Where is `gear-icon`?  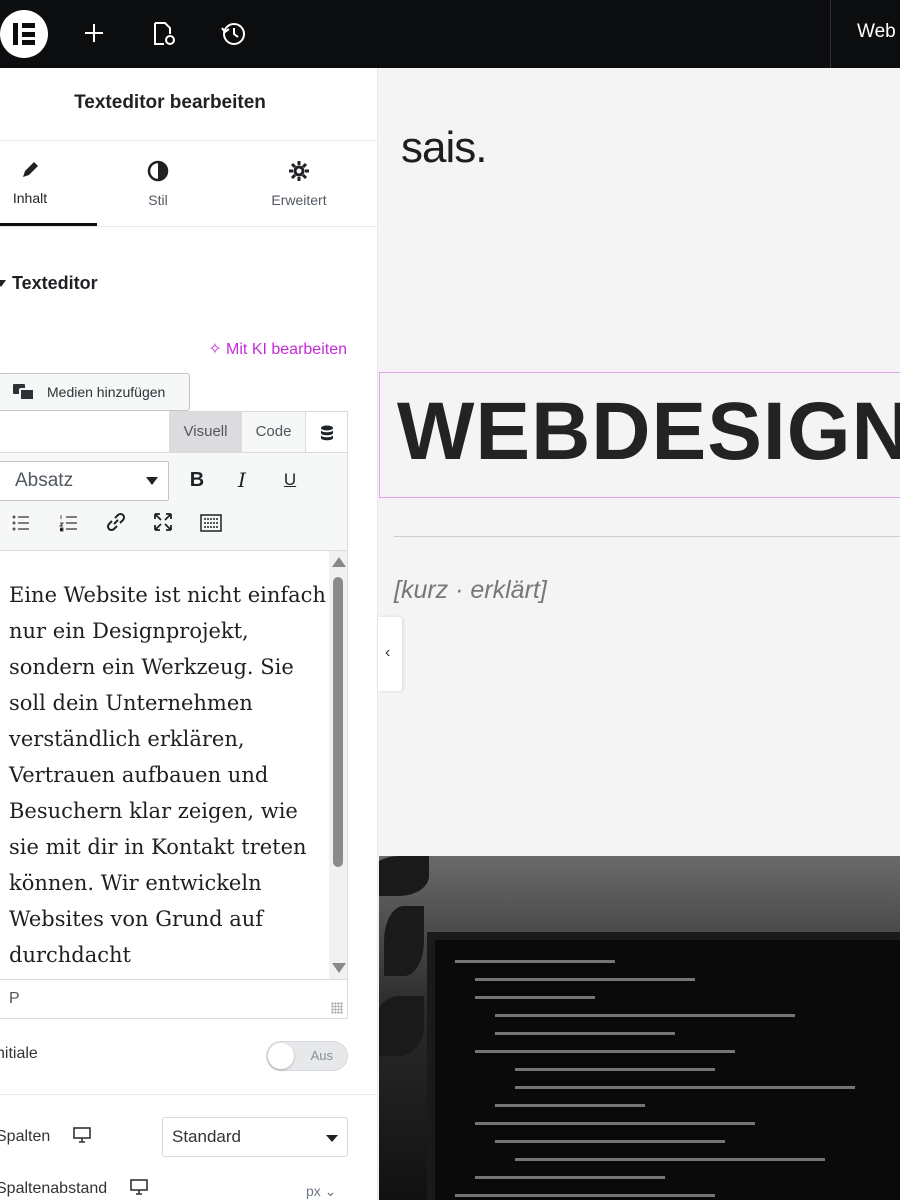 gear-icon is located at coordinates (299, 171).